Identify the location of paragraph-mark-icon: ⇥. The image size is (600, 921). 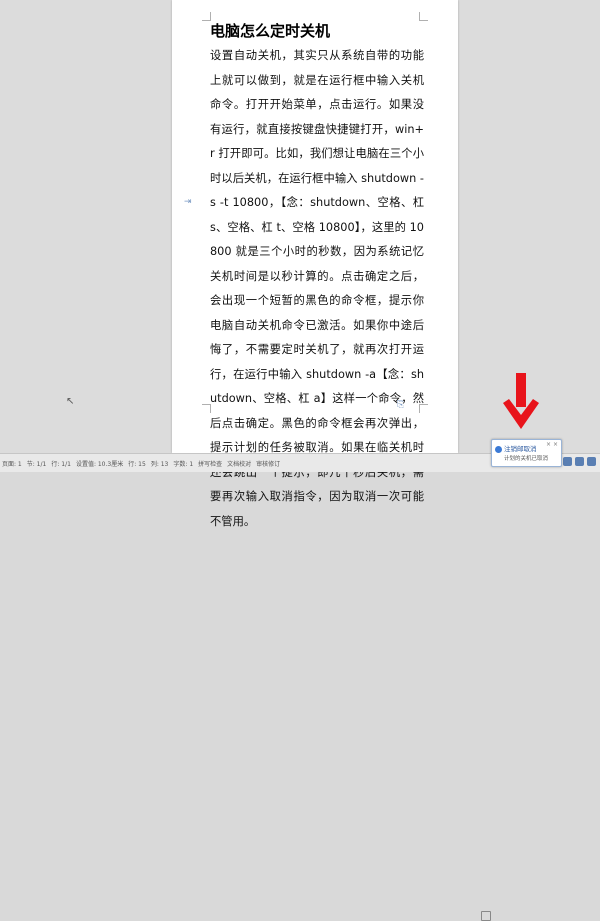
(188, 202).